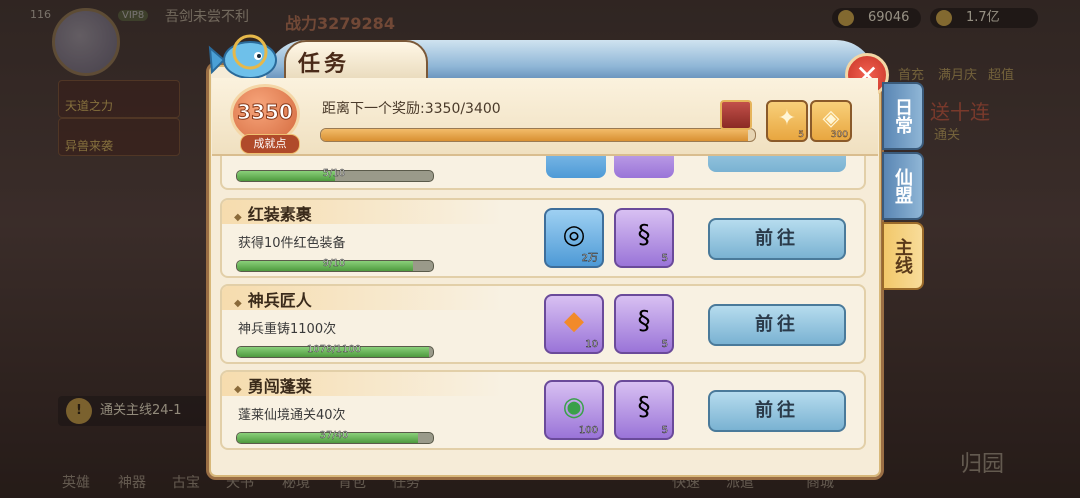 This screenshot has width=1080, height=498. What do you see at coordinates (574, 235) in the screenshot?
I see `copper-coin-icon: ◎` at bounding box center [574, 235].